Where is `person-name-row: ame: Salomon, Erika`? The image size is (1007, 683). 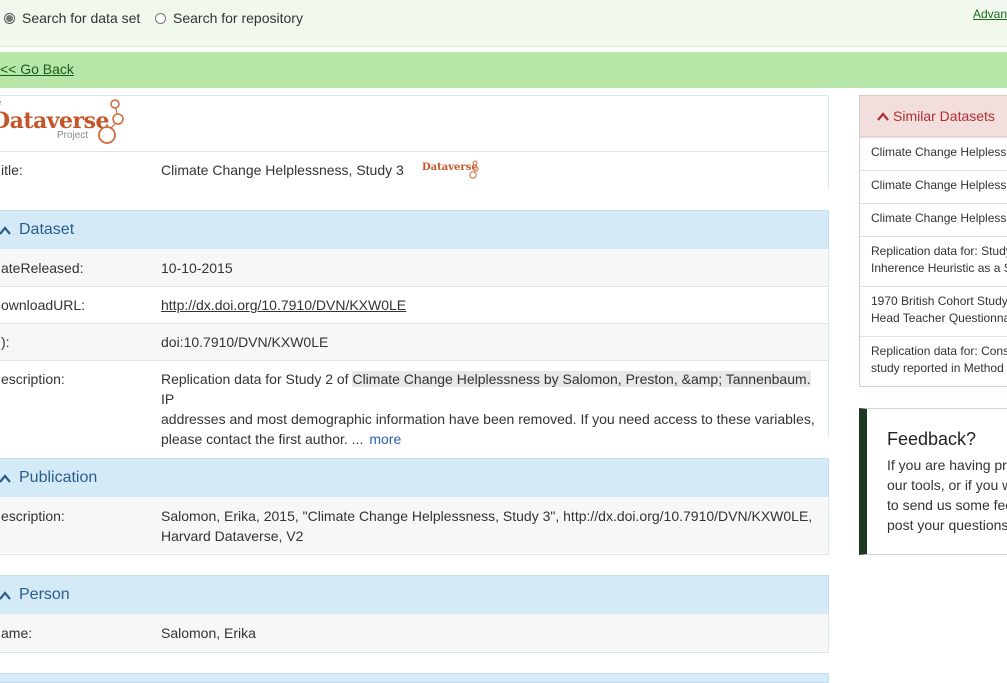
person-name-row: ame: Salomon, Erika is located at coordinates (414, 632).